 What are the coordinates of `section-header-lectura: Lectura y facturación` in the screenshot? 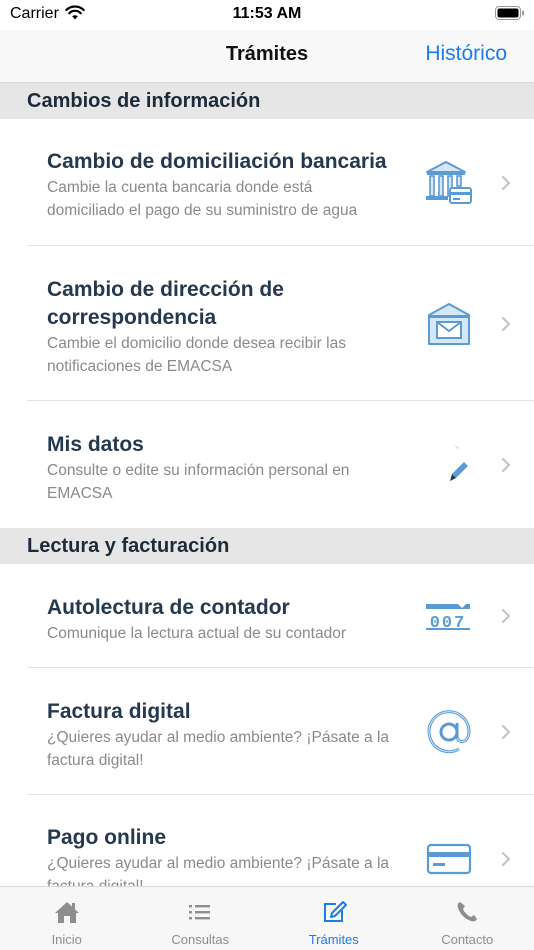 It's located at (267, 546).